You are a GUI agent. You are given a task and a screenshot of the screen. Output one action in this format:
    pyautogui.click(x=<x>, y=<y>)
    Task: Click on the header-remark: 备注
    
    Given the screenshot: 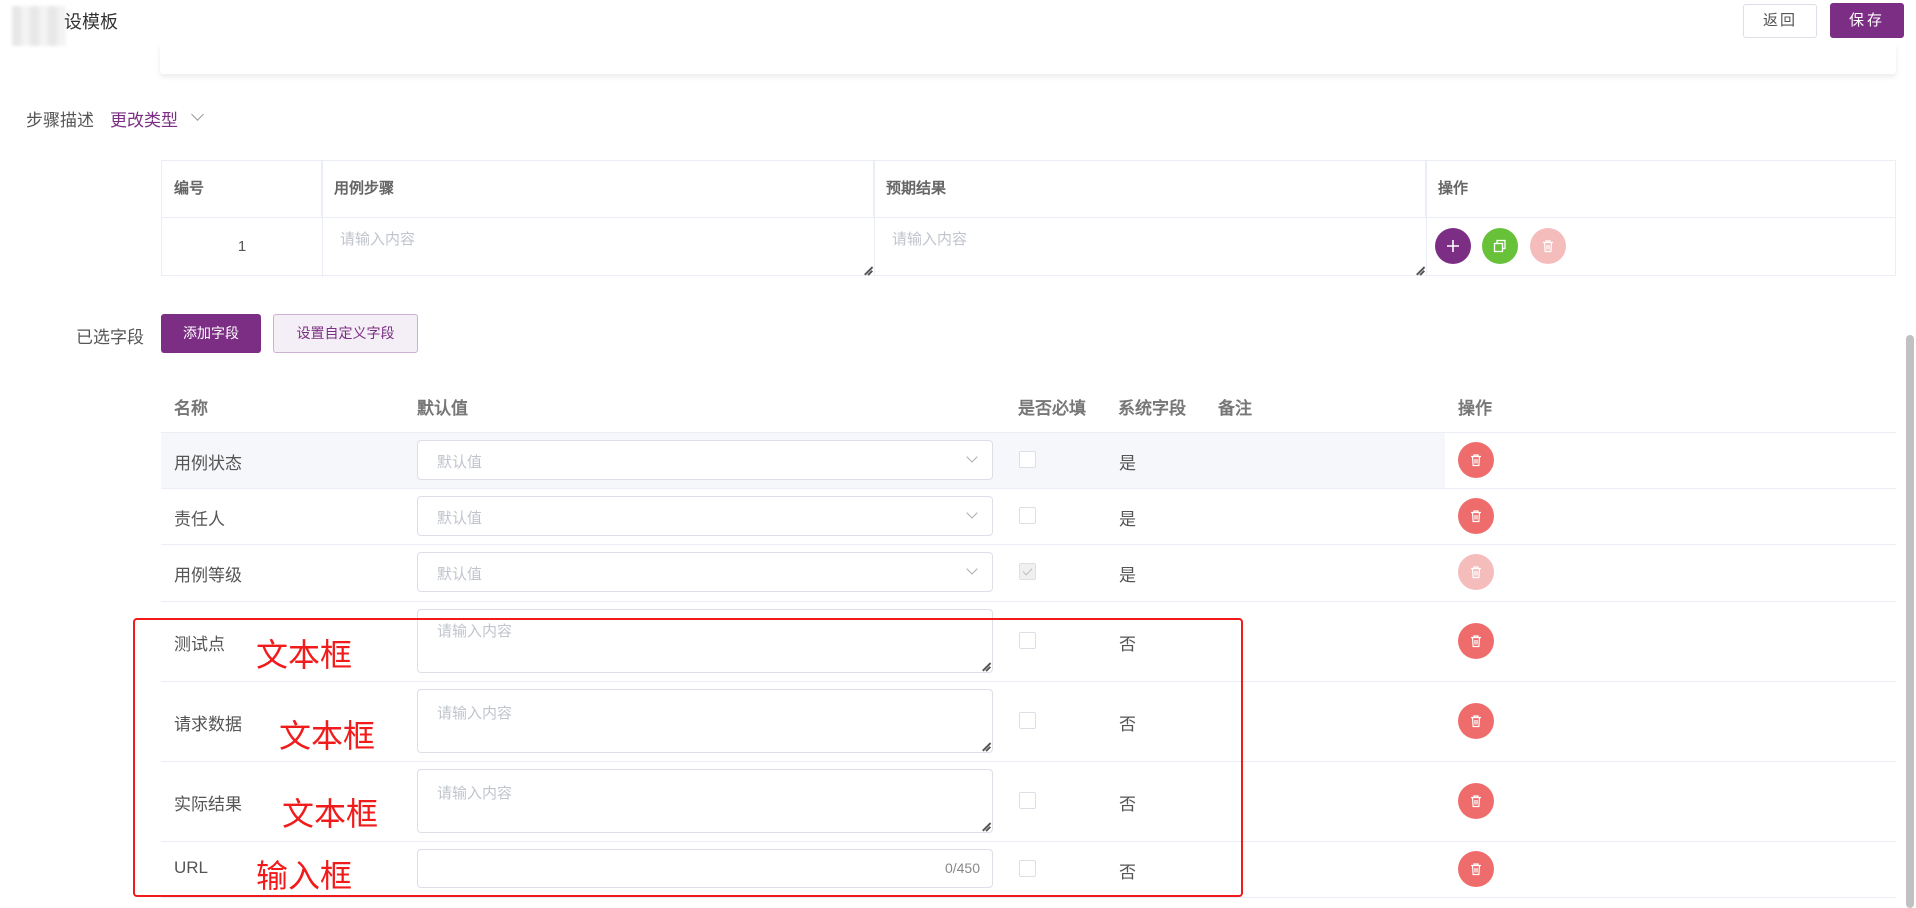 What is the action you would take?
    pyautogui.click(x=1235, y=408)
    